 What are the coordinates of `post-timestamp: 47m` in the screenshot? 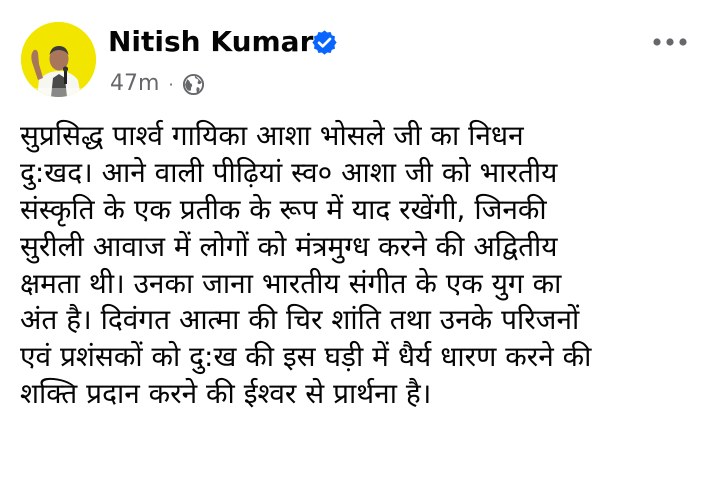 It's located at (134, 84).